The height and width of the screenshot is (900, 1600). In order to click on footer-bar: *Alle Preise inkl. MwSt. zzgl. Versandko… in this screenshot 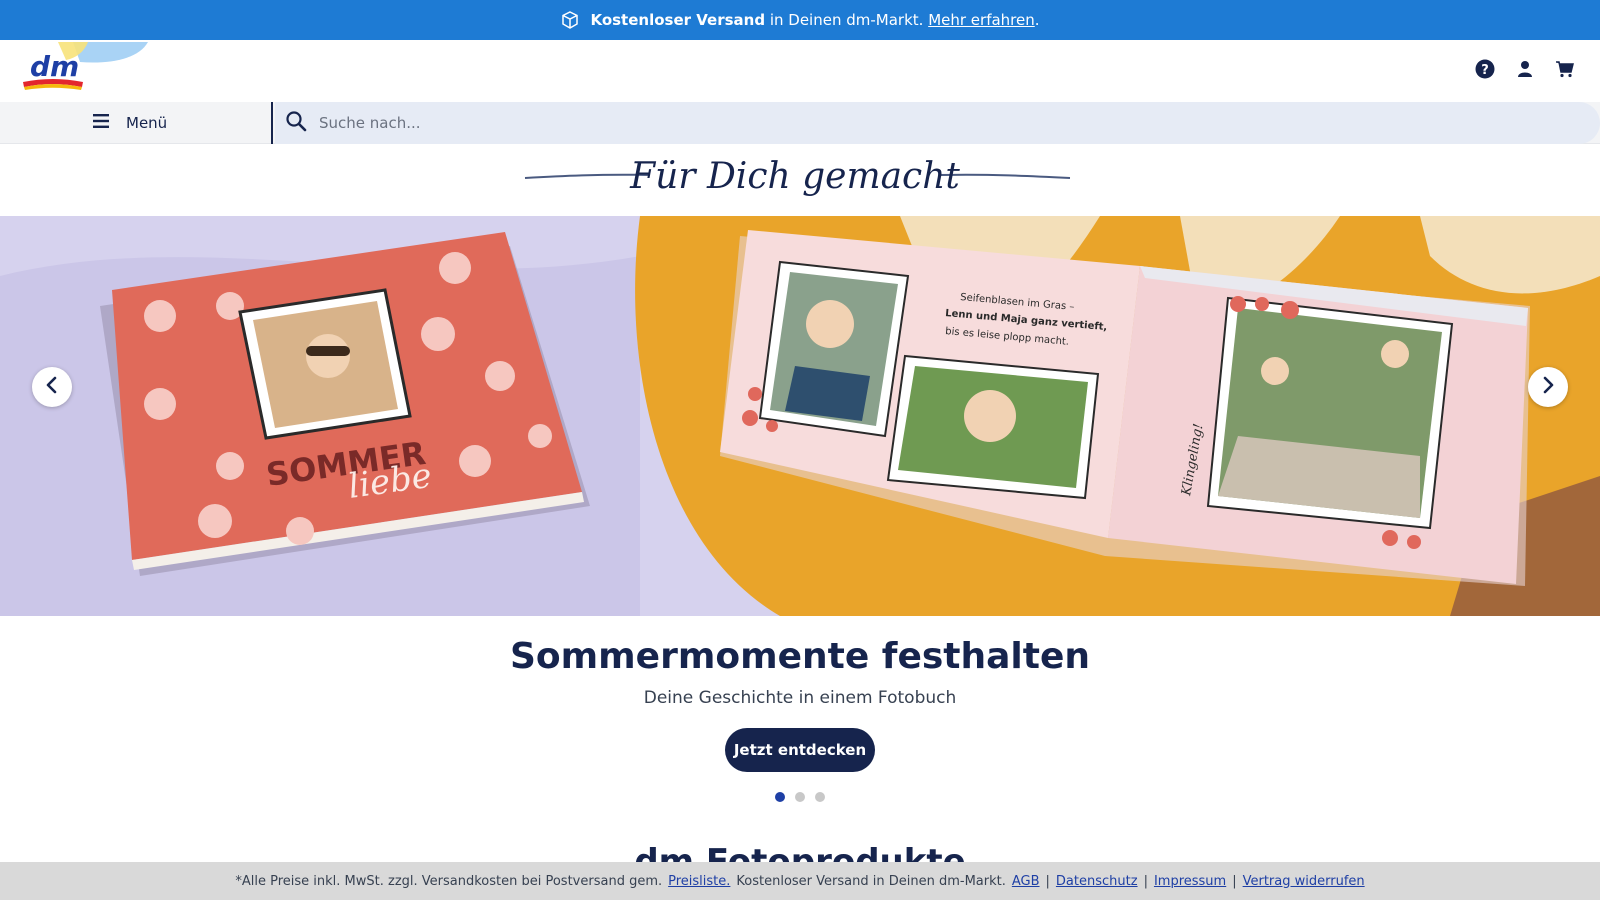, I will do `click(800, 881)`.